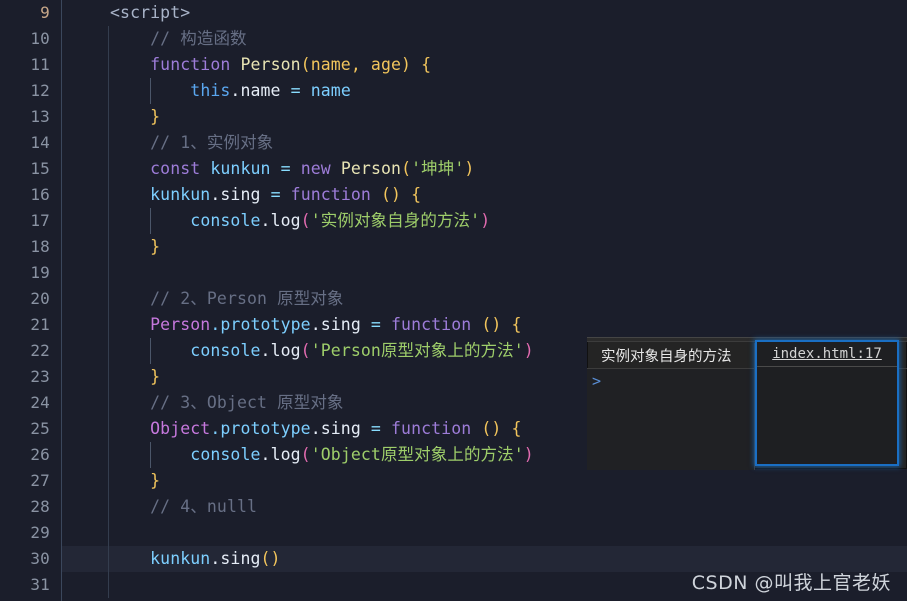  Describe the element at coordinates (40, 38) in the screenshot. I see `line-number: 10` at that location.